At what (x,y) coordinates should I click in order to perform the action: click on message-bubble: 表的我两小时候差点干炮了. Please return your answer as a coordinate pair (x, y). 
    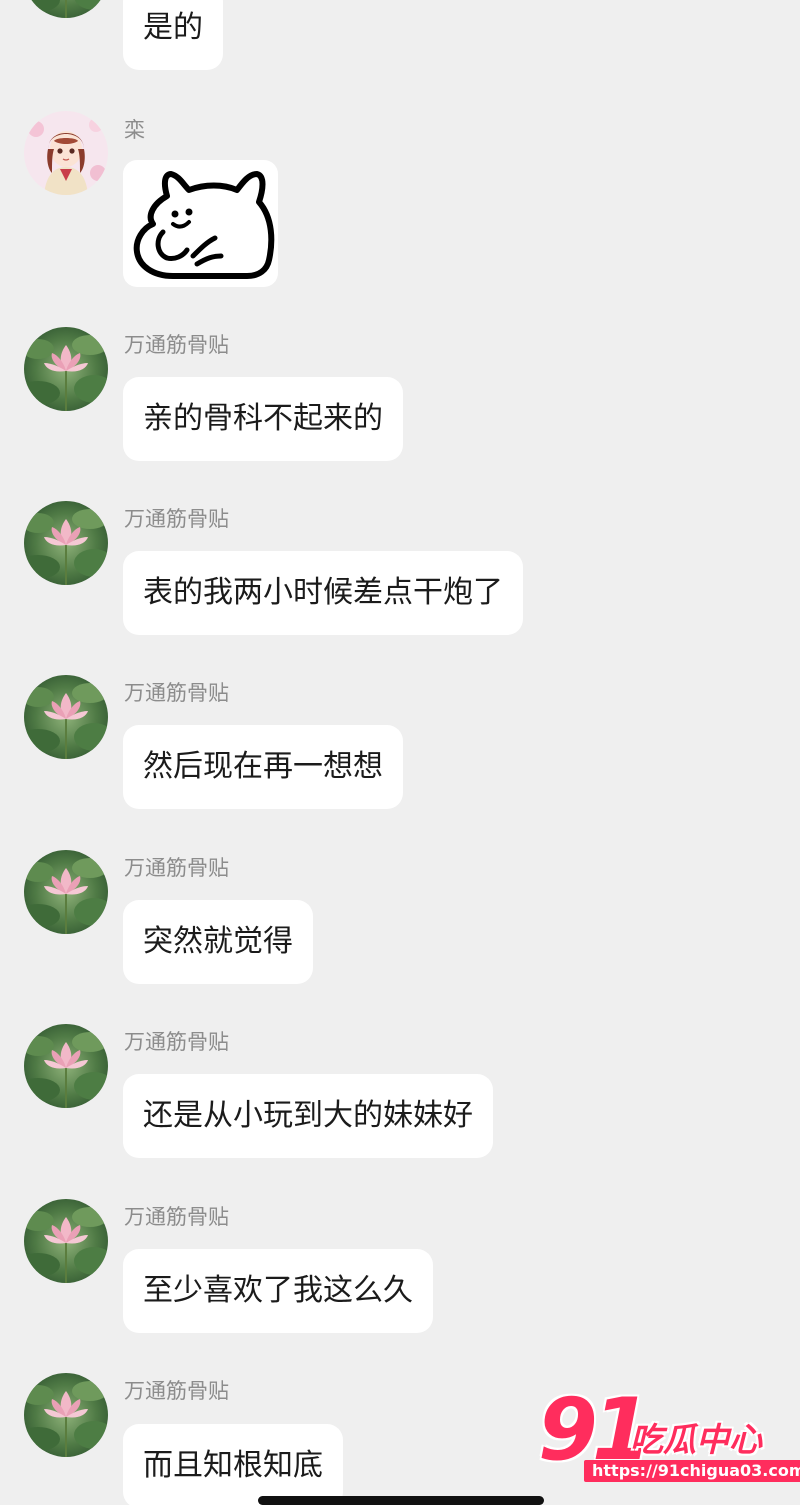
    Looking at the image, I should click on (323, 593).